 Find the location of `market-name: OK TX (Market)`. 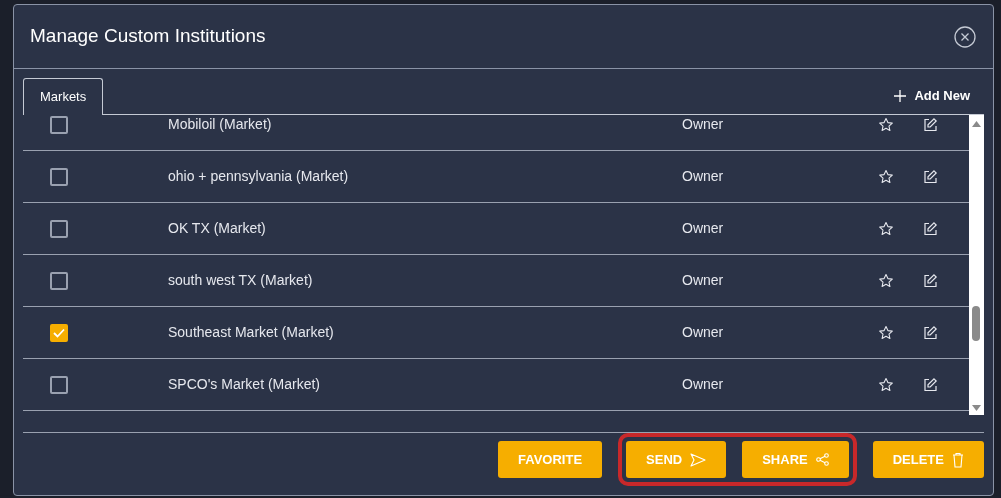

market-name: OK TX (Market) is located at coordinates (217, 228).